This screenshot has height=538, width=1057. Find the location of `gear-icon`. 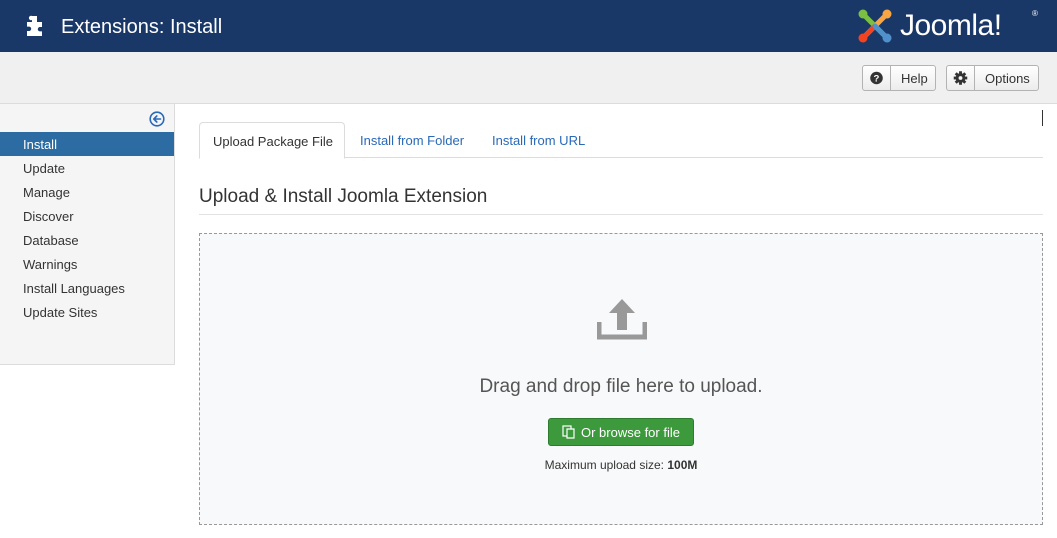

gear-icon is located at coordinates (964, 78).